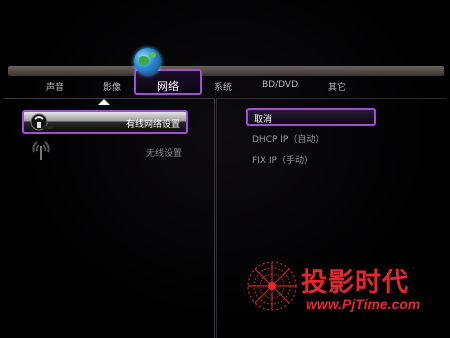 The height and width of the screenshot is (338, 450). What do you see at coordinates (280, 85) in the screenshot?
I see `tab-bd-dvd: BD/DVD` at bounding box center [280, 85].